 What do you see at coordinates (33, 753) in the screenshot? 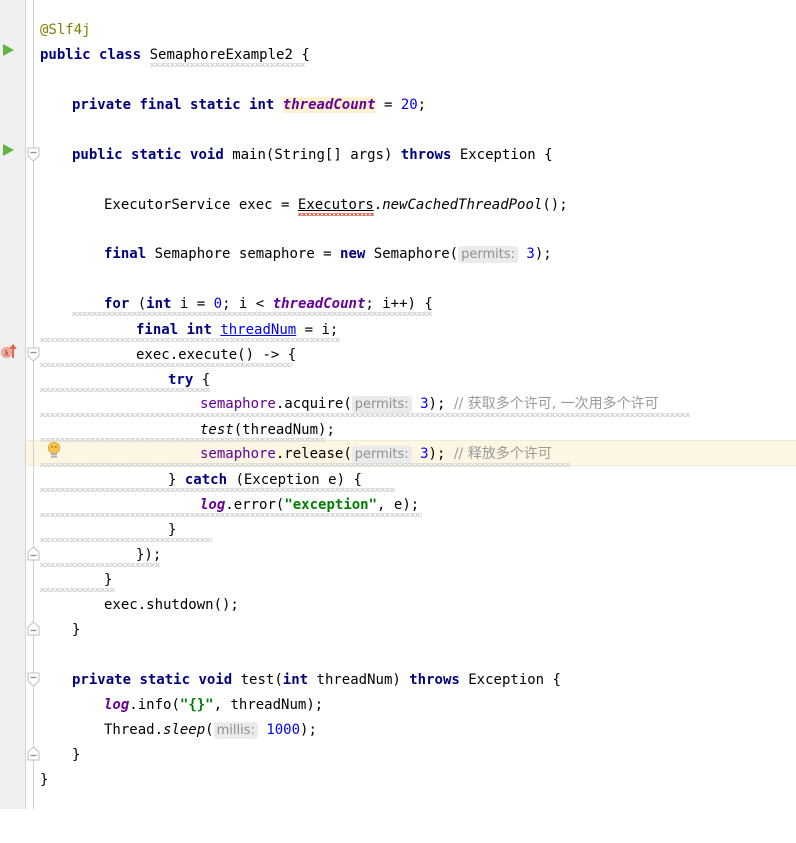
I see `fold-test-end-icon` at bounding box center [33, 753].